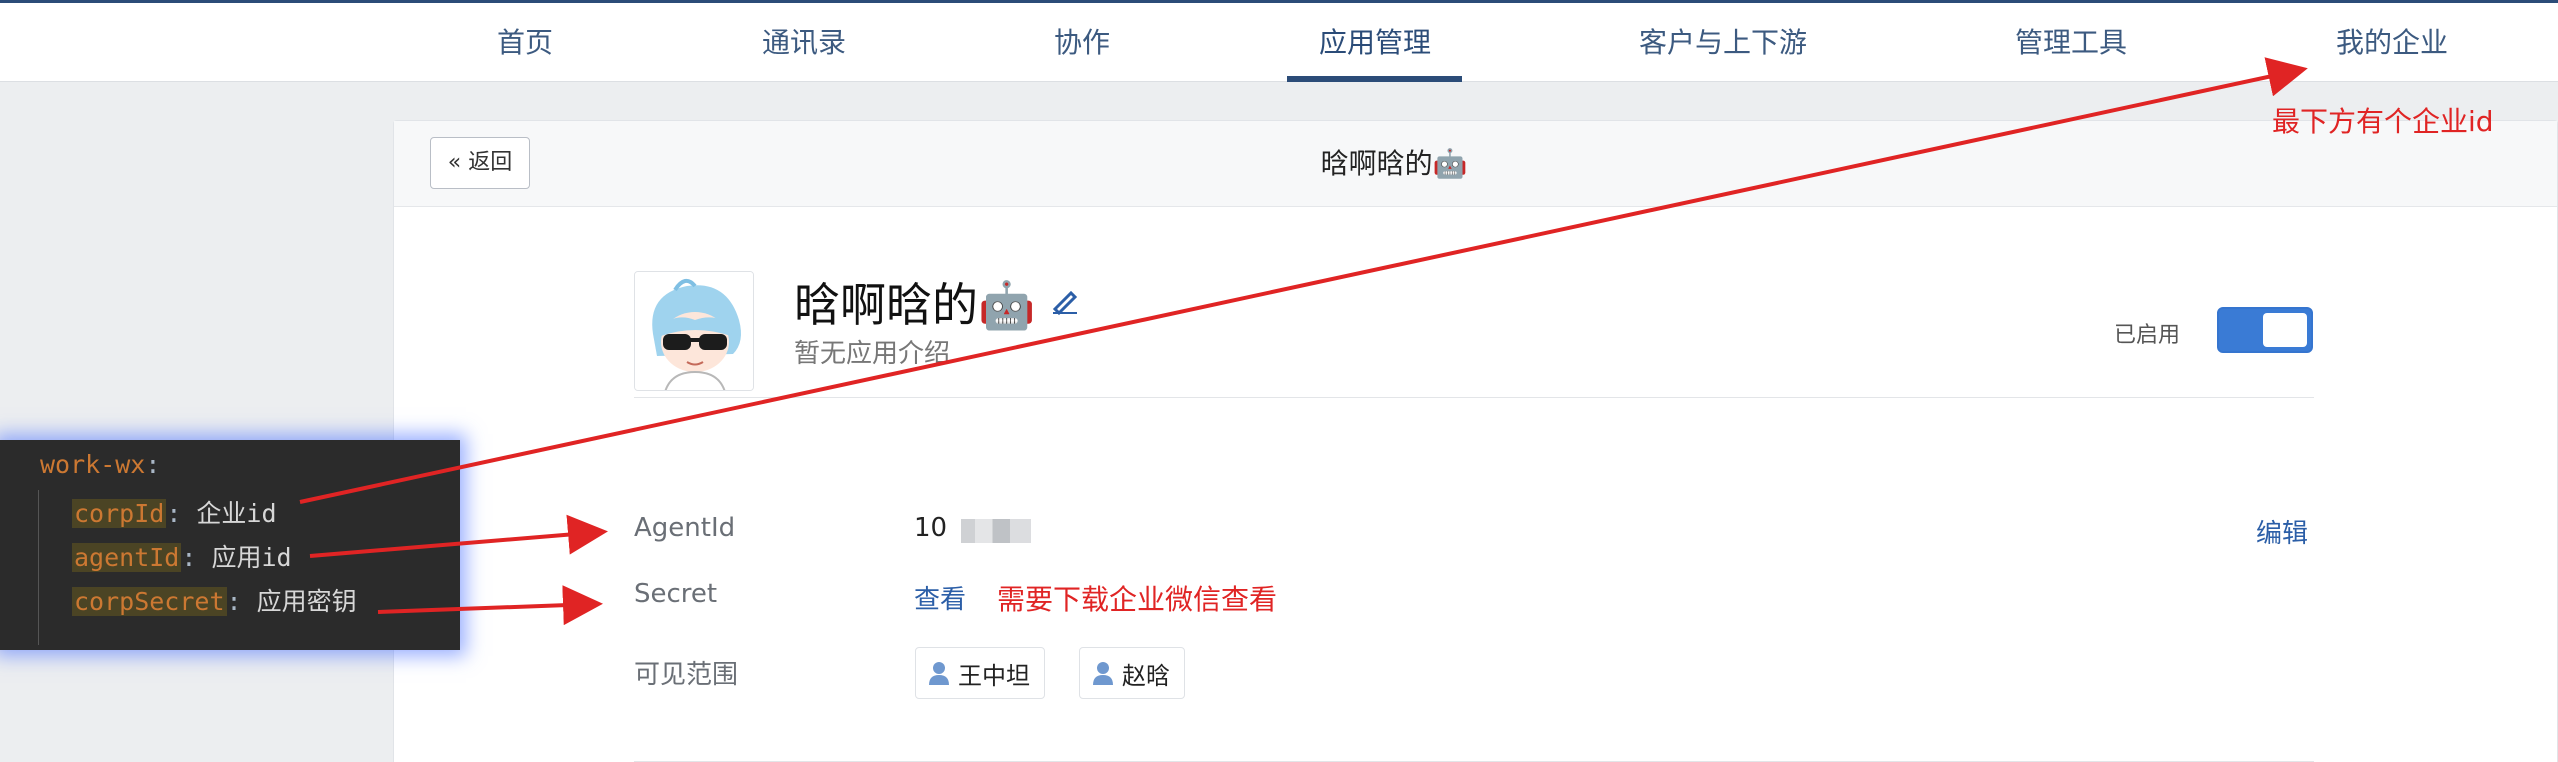  What do you see at coordinates (174, 513) in the screenshot?
I see `code-line-corpid: corpId: 企业id` at bounding box center [174, 513].